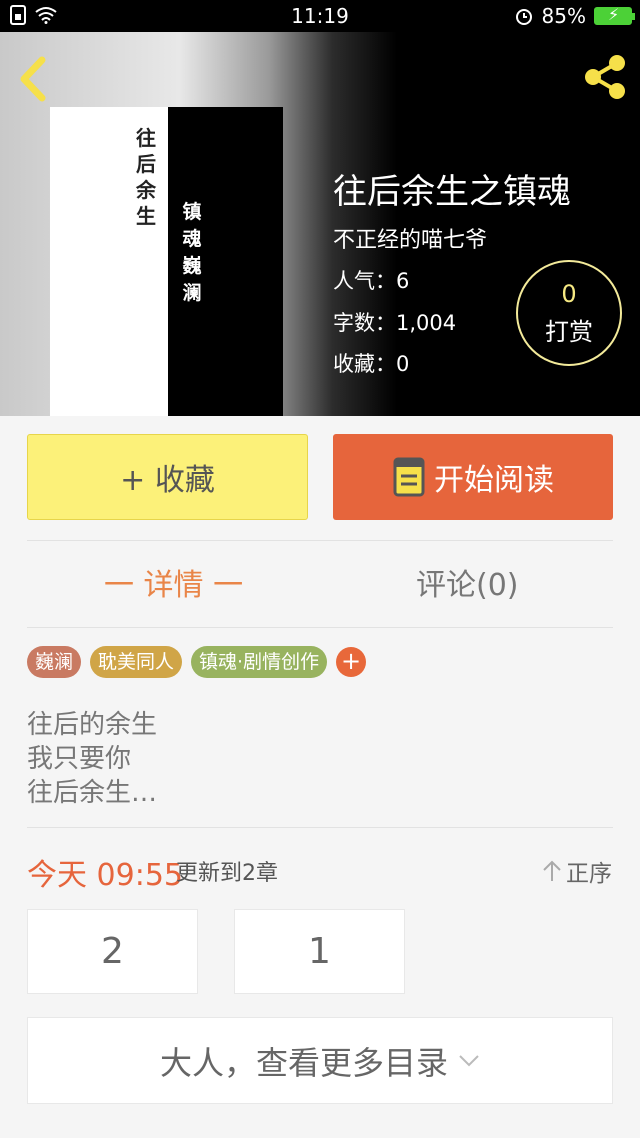 This screenshot has height=1138, width=640. What do you see at coordinates (227, 873) in the screenshot?
I see `update-text: 更新到2章` at bounding box center [227, 873].